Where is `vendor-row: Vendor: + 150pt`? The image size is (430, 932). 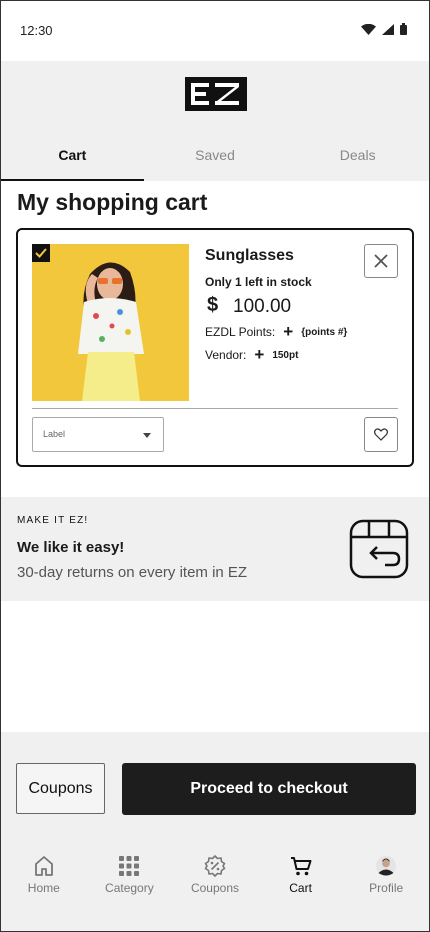
vendor-row: Vendor: + 150pt is located at coordinates (252, 354).